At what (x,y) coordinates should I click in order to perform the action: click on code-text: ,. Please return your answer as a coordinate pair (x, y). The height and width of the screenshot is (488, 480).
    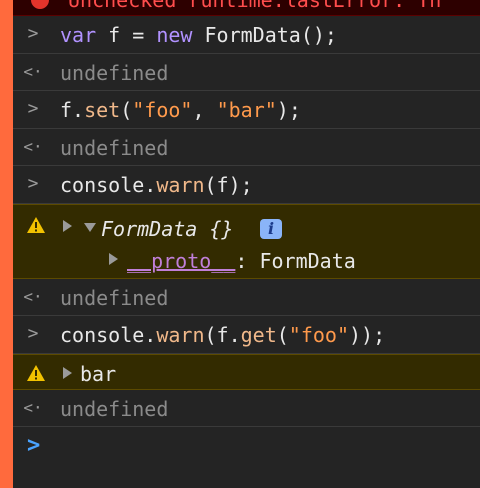
    Looking at the image, I should click on (204, 110).